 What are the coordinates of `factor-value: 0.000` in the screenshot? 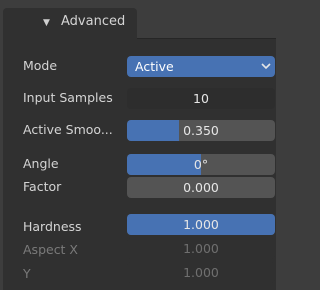 It's located at (201, 187).